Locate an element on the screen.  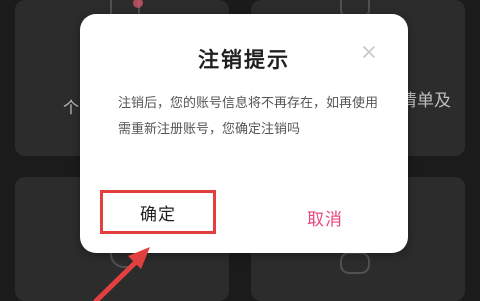
dialog-title: 注销提示 is located at coordinates (244, 60).